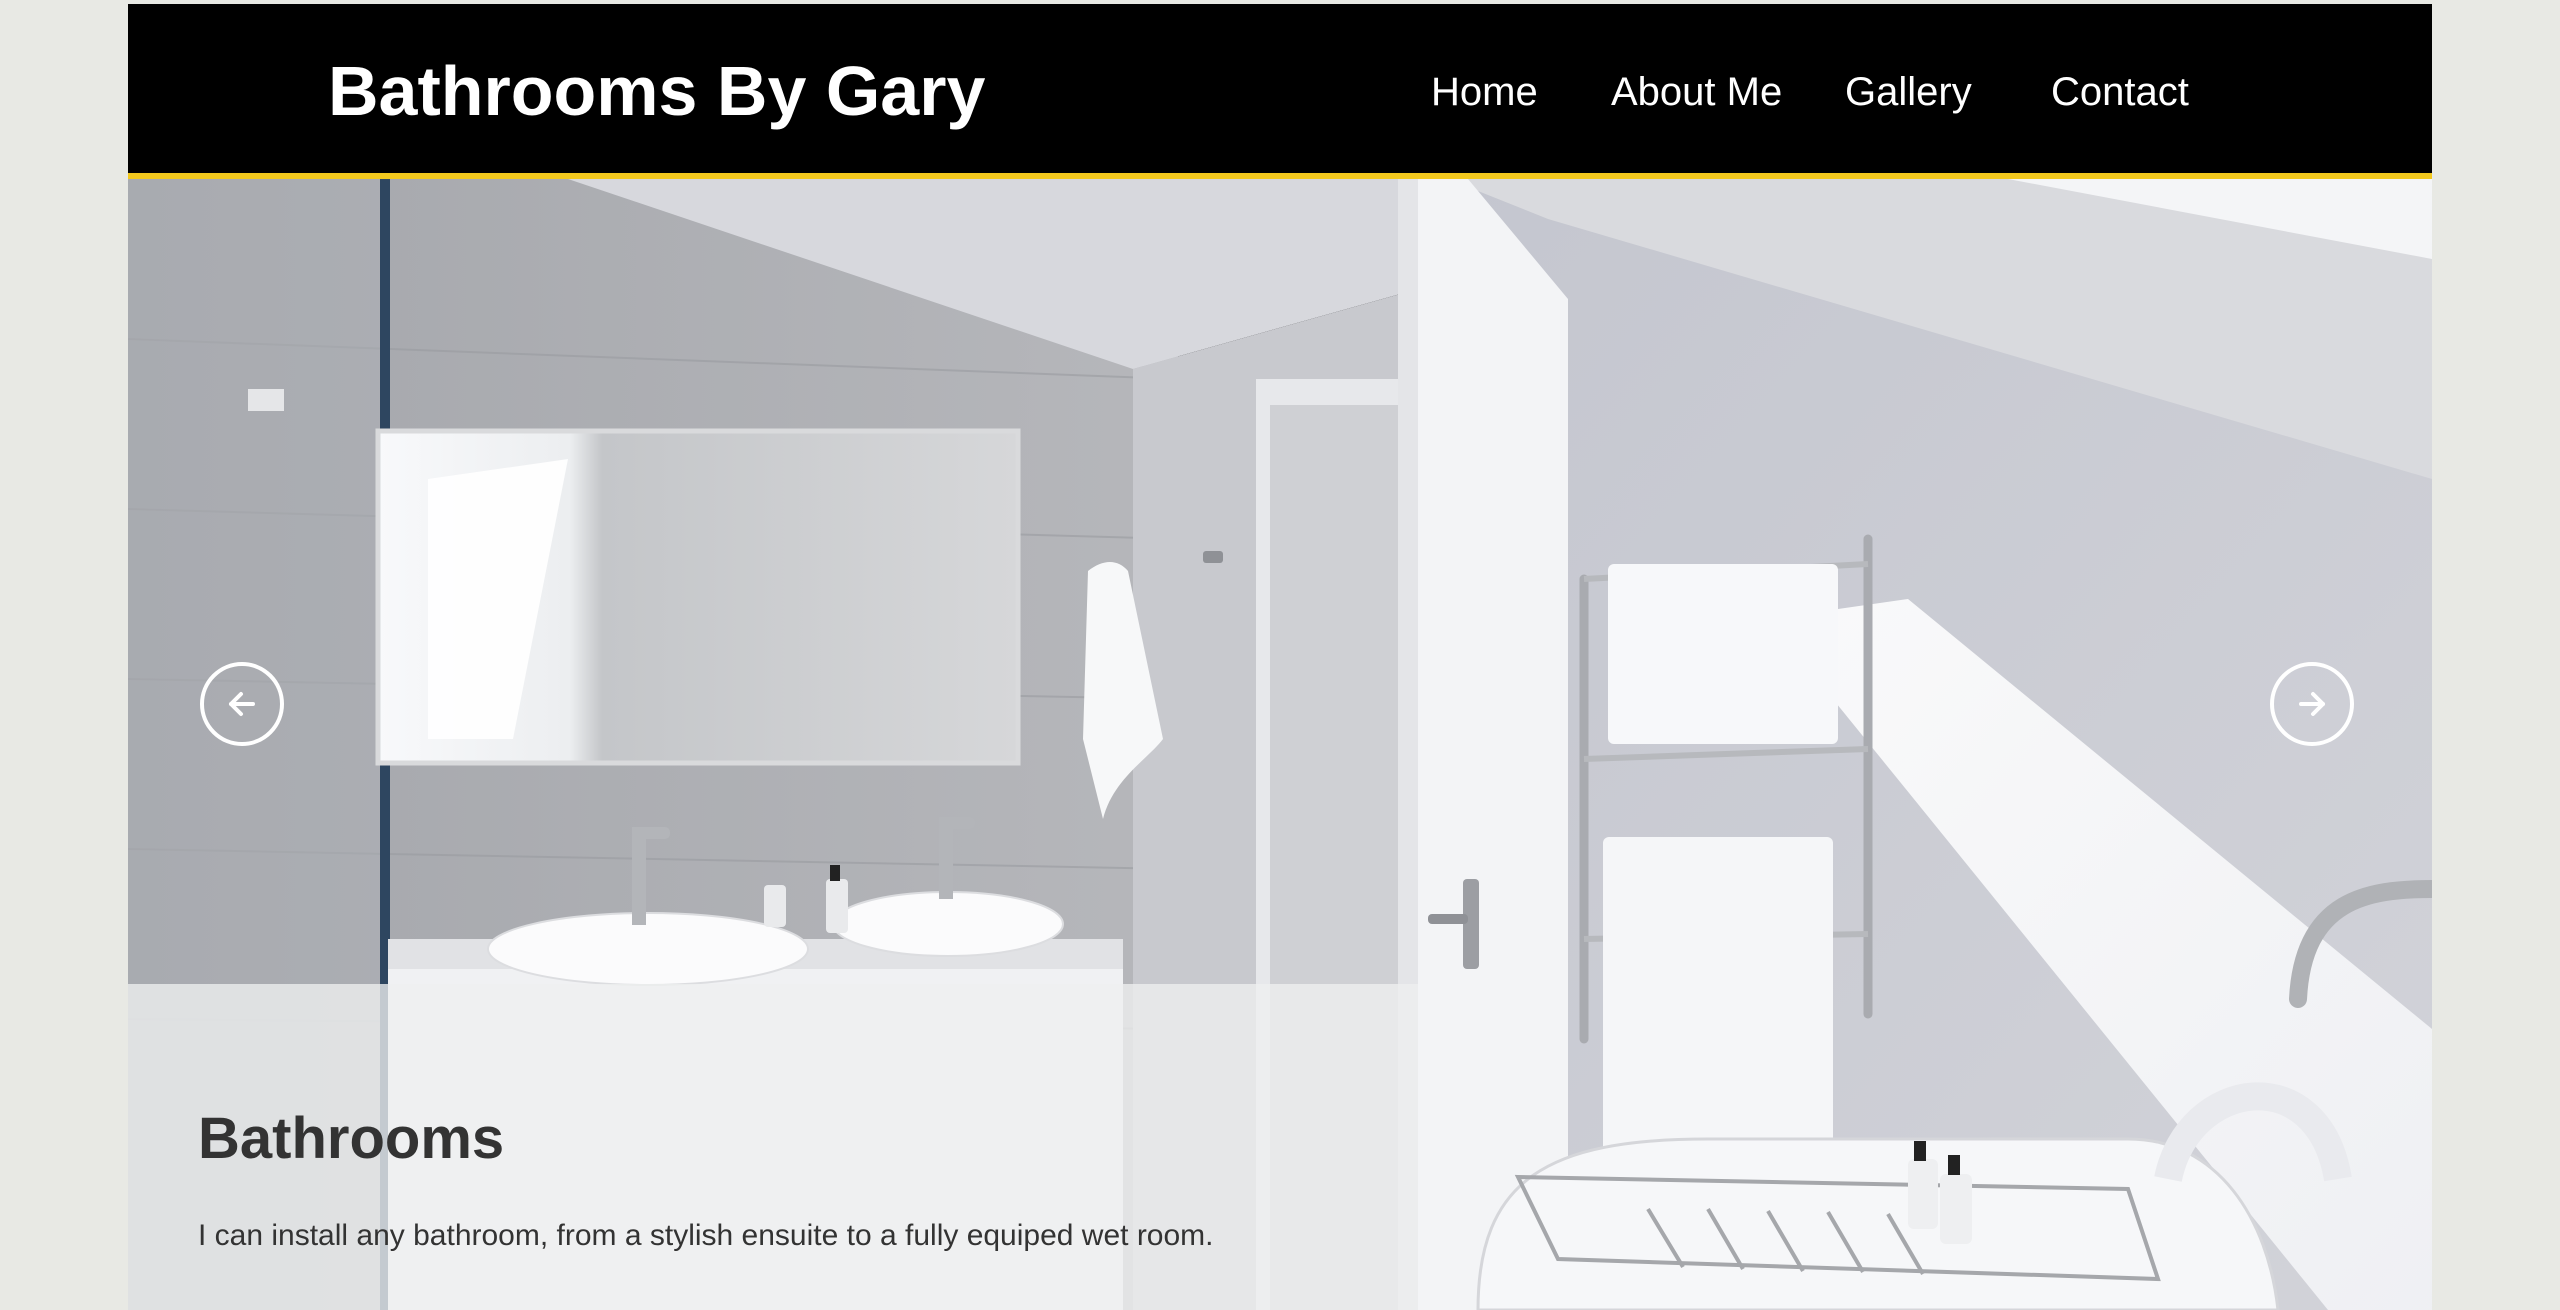 The height and width of the screenshot is (1310, 2560). I want to click on arrow-right-icon, so click(2312, 704).